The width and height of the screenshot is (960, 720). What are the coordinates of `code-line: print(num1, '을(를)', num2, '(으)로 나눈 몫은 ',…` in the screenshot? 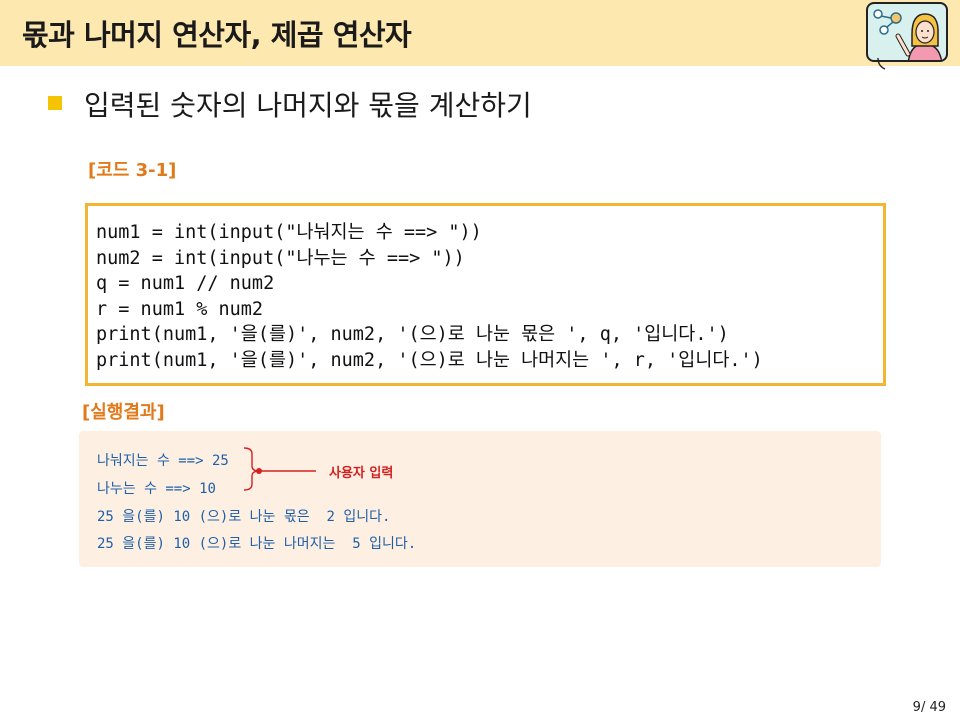 It's located at (412, 335).